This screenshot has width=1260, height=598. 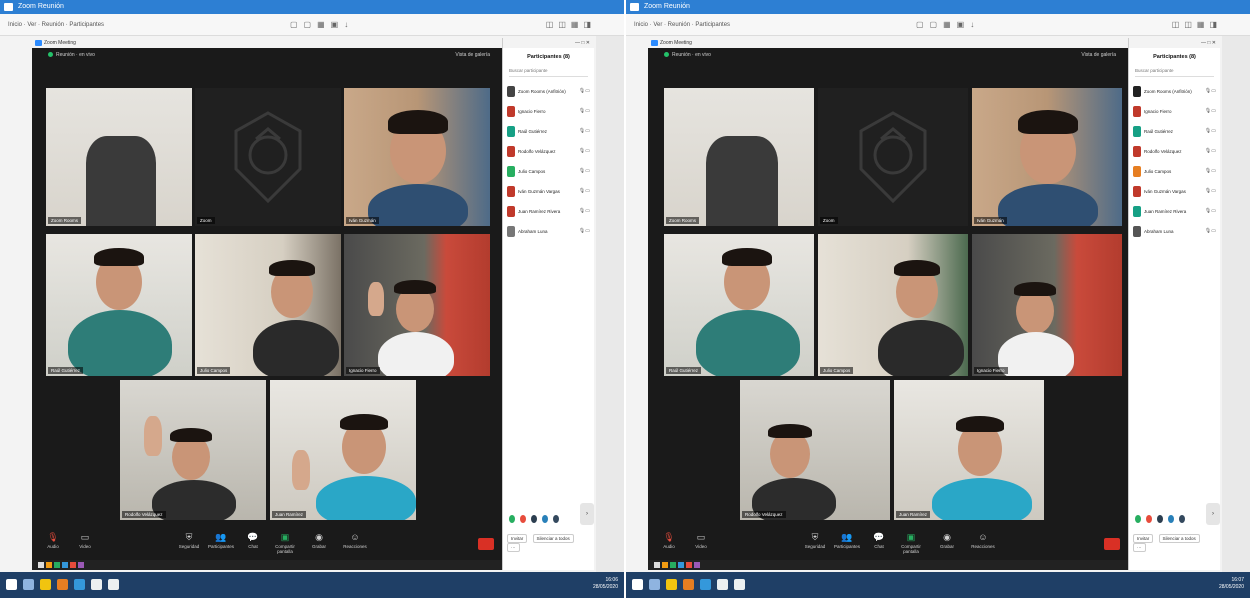 What do you see at coordinates (815, 450) in the screenshot?
I see `video-tile-active-speaker: Rodolfo Velázquez` at bounding box center [815, 450].